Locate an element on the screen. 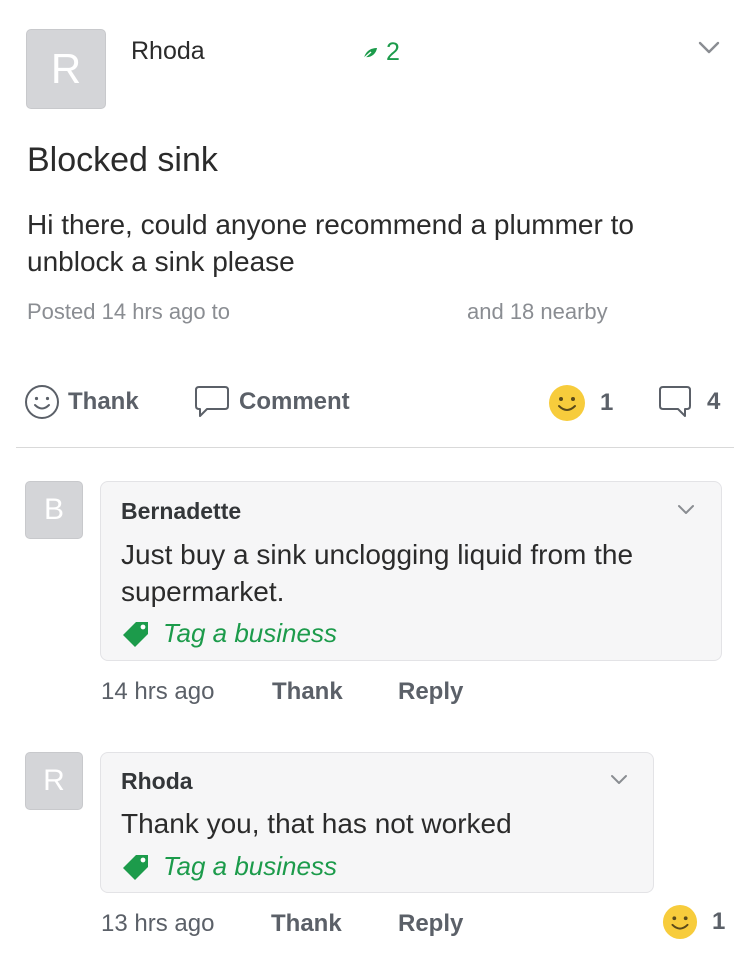 The image size is (749, 961). post-nearby-link: and 18 nearby is located at coordinates (537, 312).